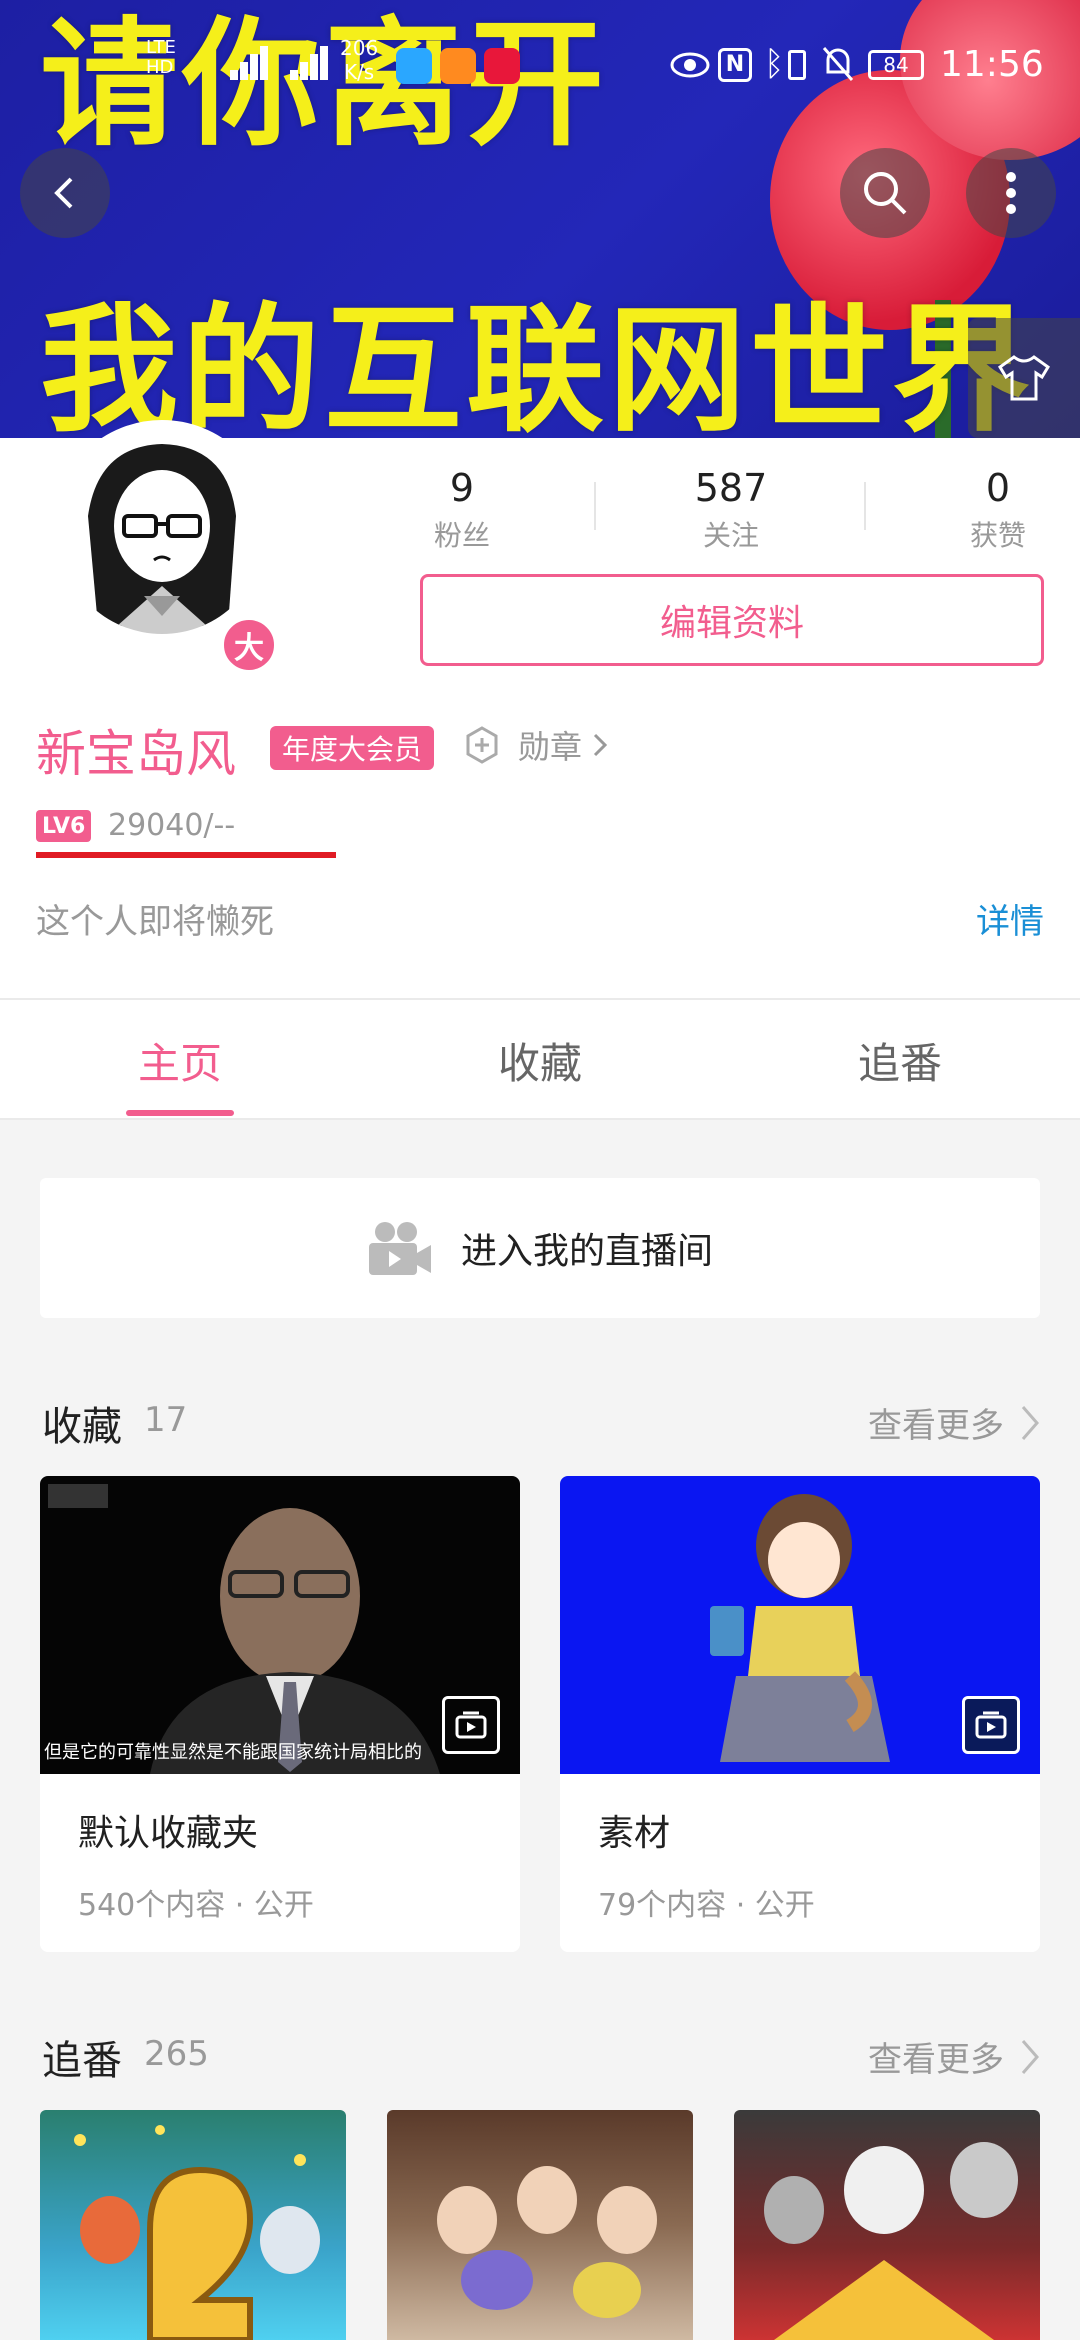  I want to click on bio-text: 这个人即将懒死, so click(155, 922).